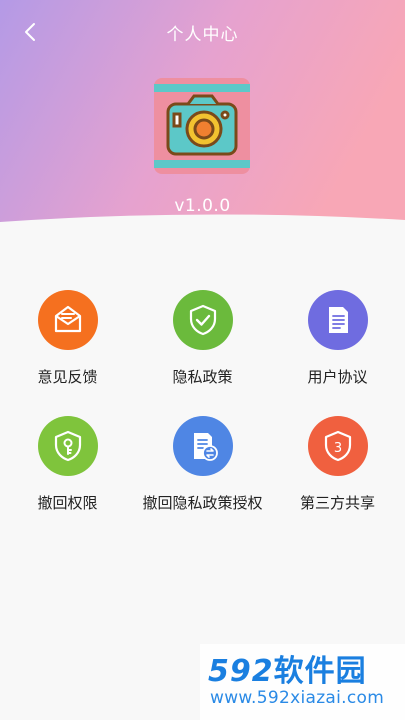 This screenshot has width=405, height=720. Describe the element at coordinates (67, 503) in the screenshot. I see `menu-item-label: 撤回权限` at that location.